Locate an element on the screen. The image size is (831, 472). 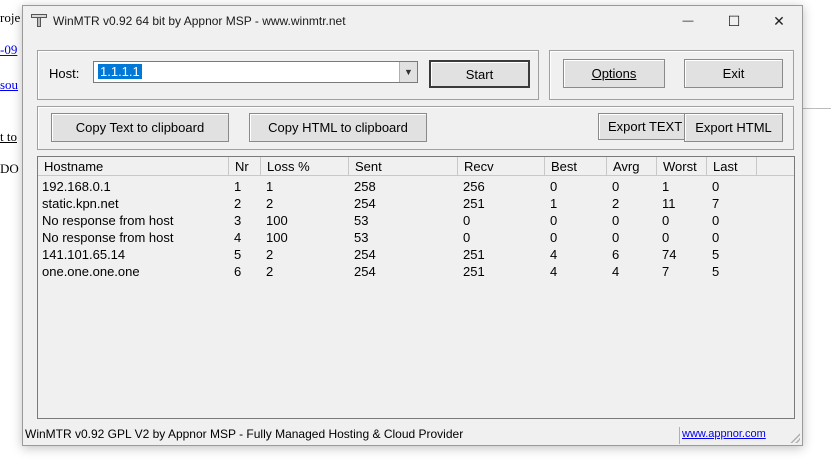
cell-worst: 1 is located at coordinates (666, 186).